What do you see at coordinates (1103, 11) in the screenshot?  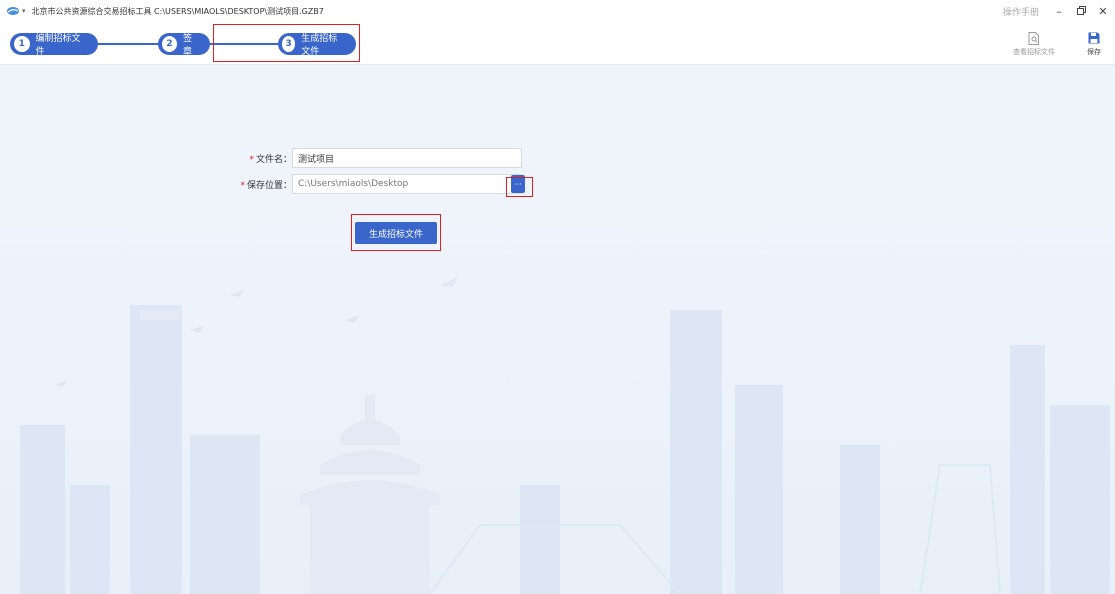 I see `close-button: ✕` at bounding box center [1103, 11].